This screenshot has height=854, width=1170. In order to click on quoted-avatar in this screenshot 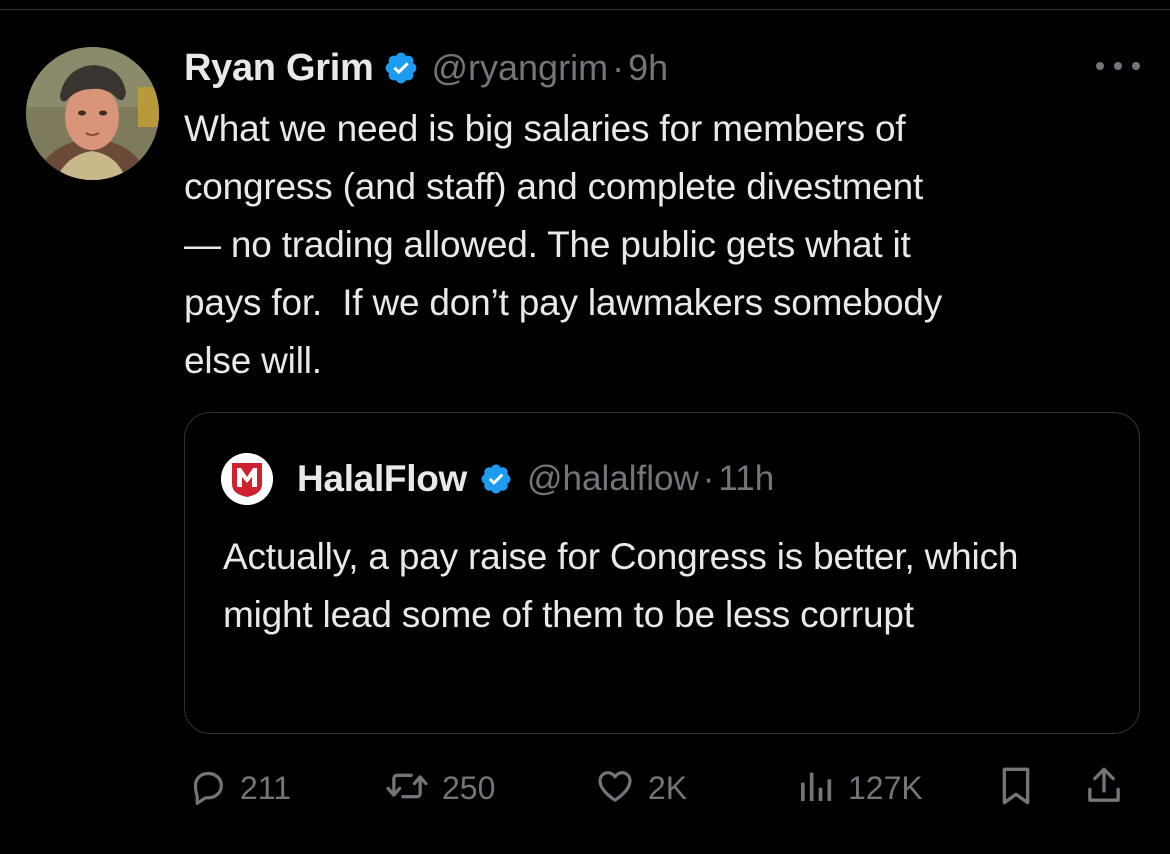, I will do `click(247, 479)`.